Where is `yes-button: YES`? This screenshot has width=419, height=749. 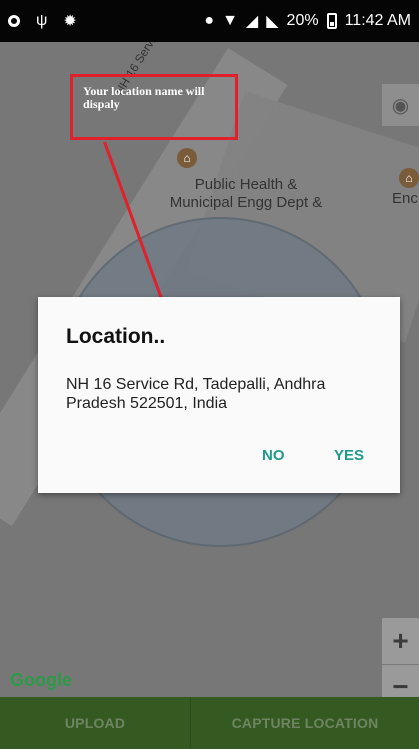
yes-button: YES is located at coordinates (349, 455).